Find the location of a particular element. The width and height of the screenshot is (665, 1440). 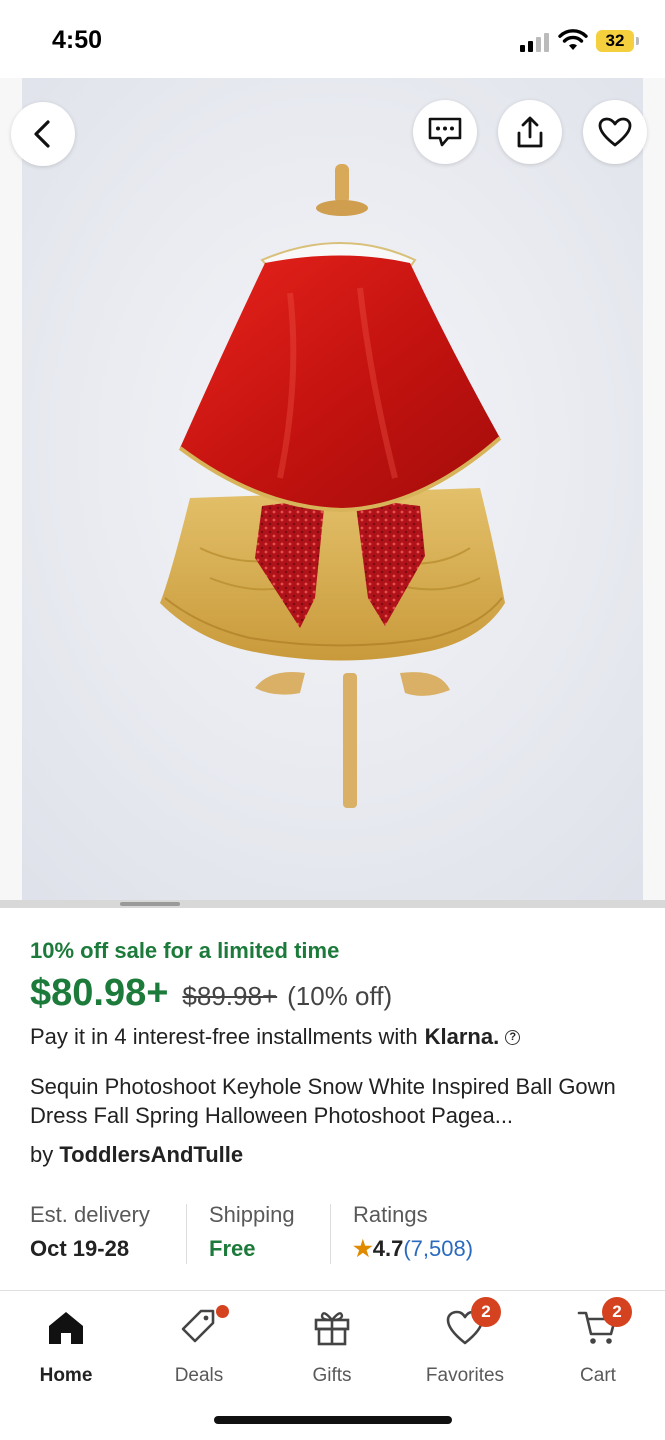

tag-icon is located at coordinates (203, 1327).